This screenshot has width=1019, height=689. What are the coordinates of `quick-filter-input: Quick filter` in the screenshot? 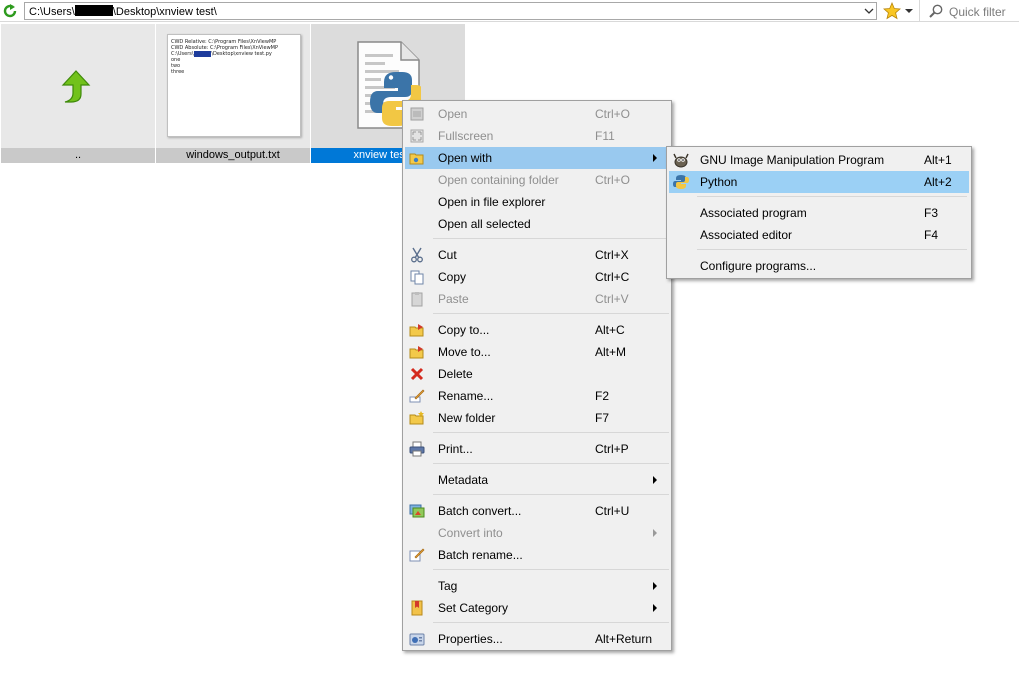 It's located at (969, 11).